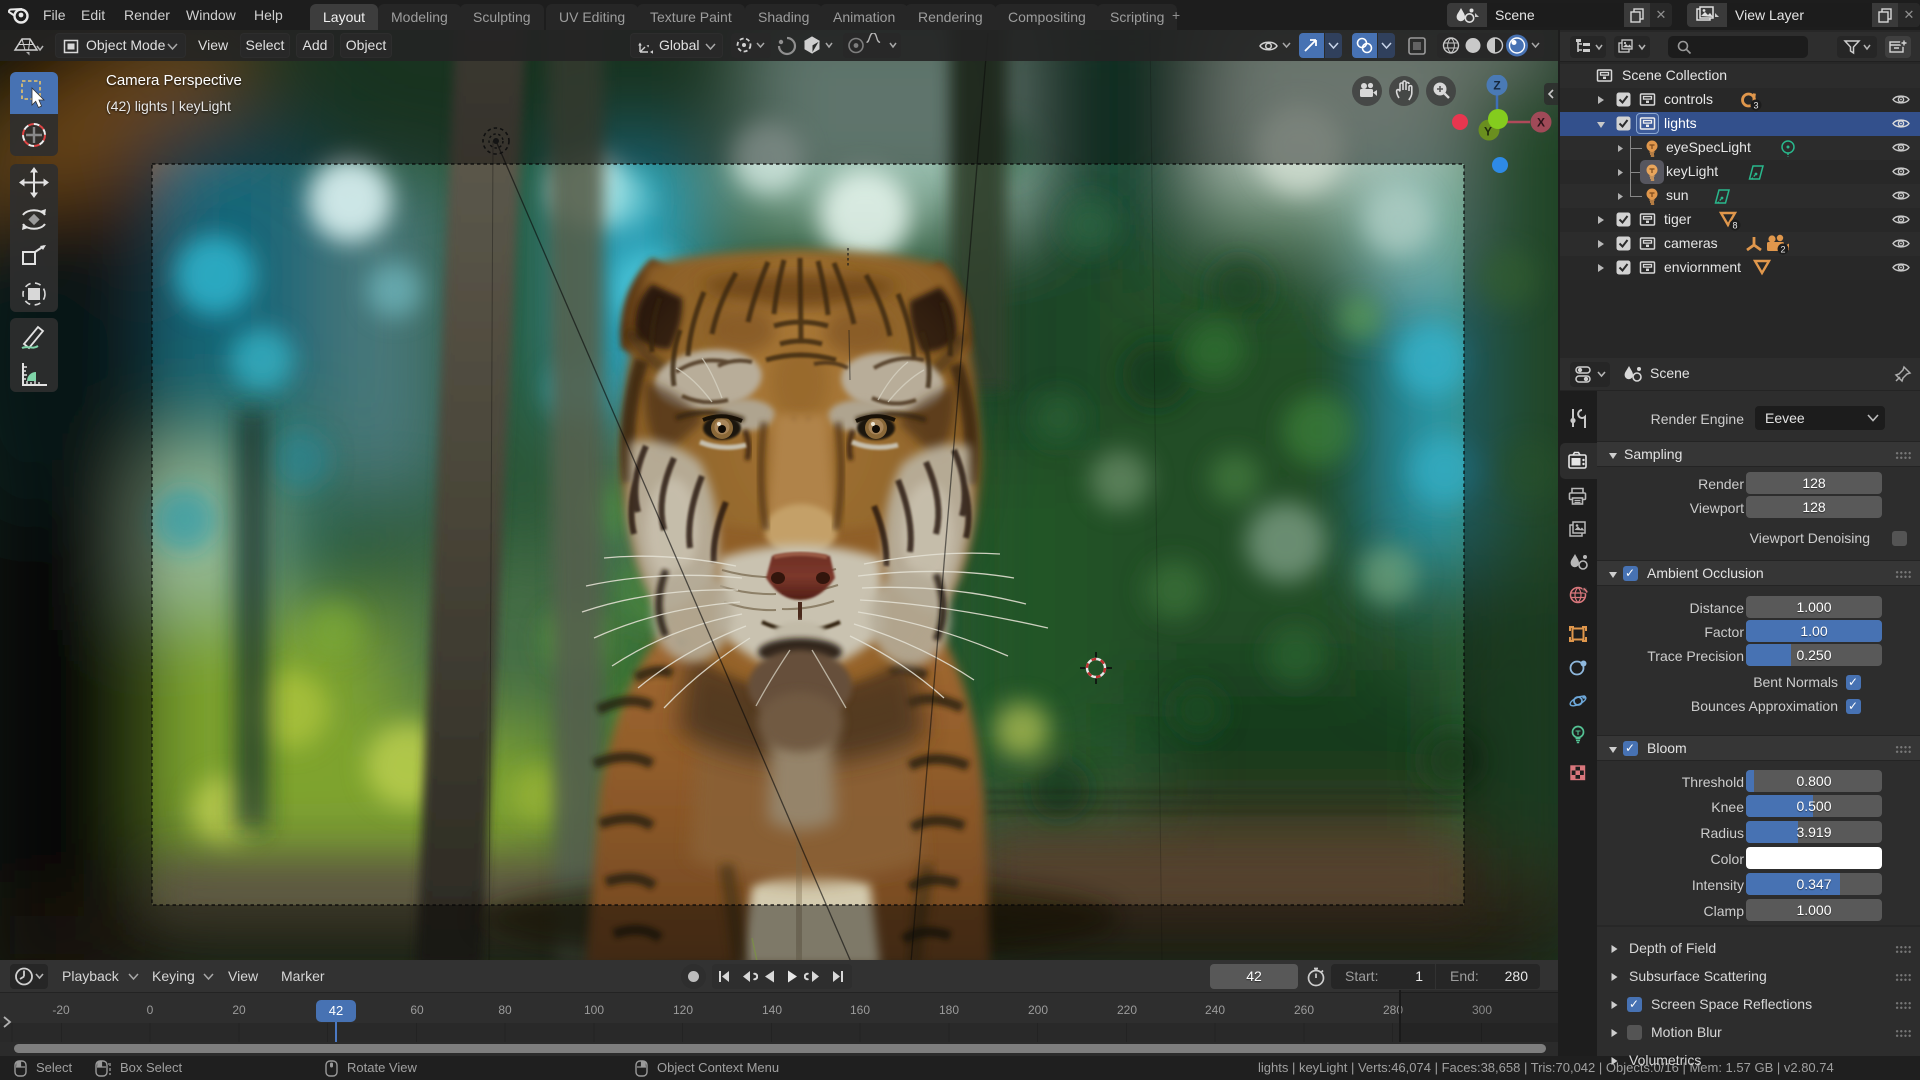 Image resolution: width=1920 pixels, height=1080 pixels. What do you see at coordinates (1734, 226) in the screenshot?
I see `svg-text: 8` at bounding box center [1734, 226].